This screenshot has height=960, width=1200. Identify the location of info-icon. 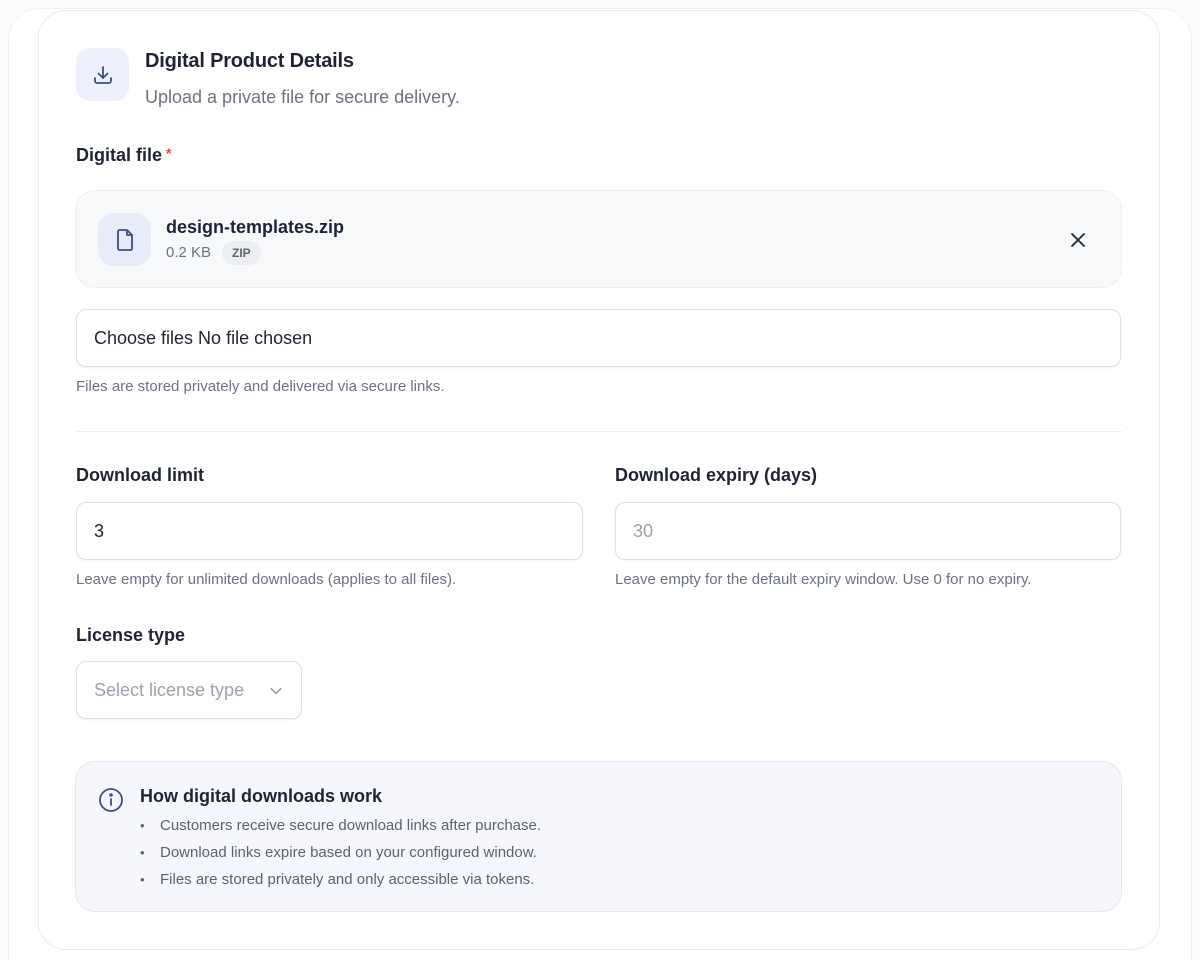
(111, 800).